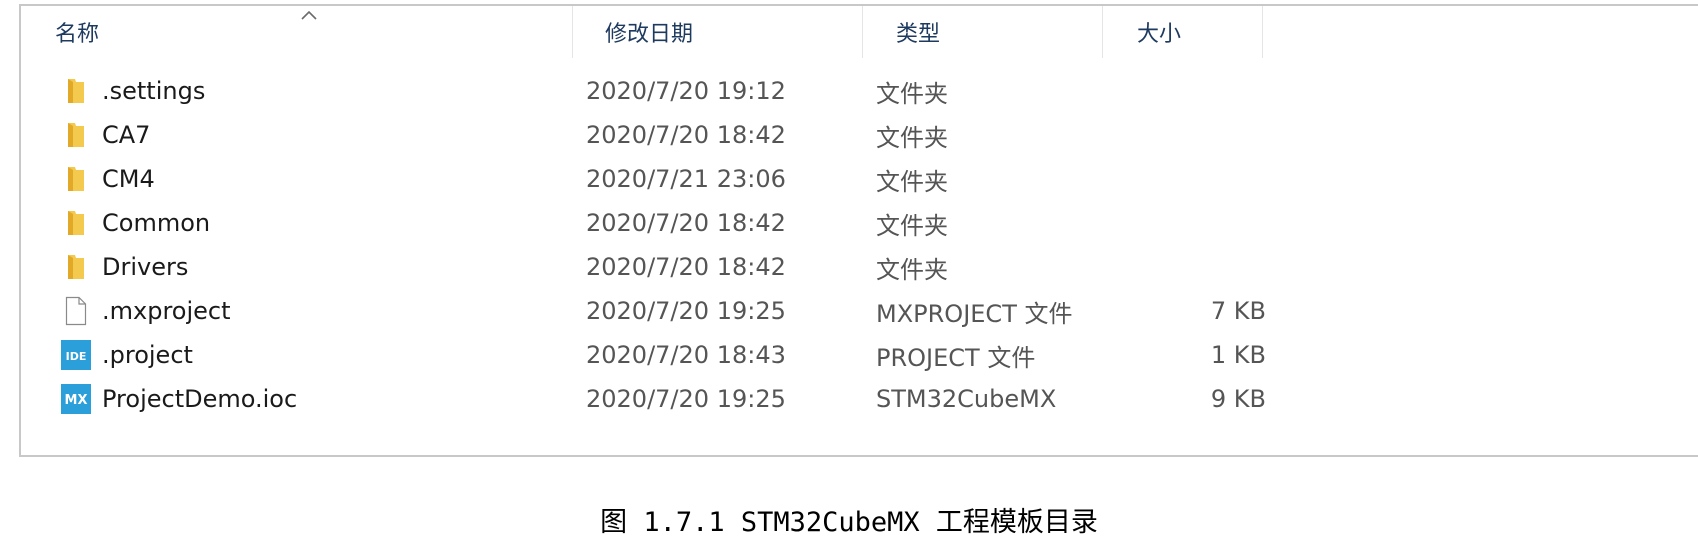  Describe the element at coordinates (859, 267) in the screenshot. I see `file-row: Drivers 2020/7/20 18:42 文件夹` at that location.